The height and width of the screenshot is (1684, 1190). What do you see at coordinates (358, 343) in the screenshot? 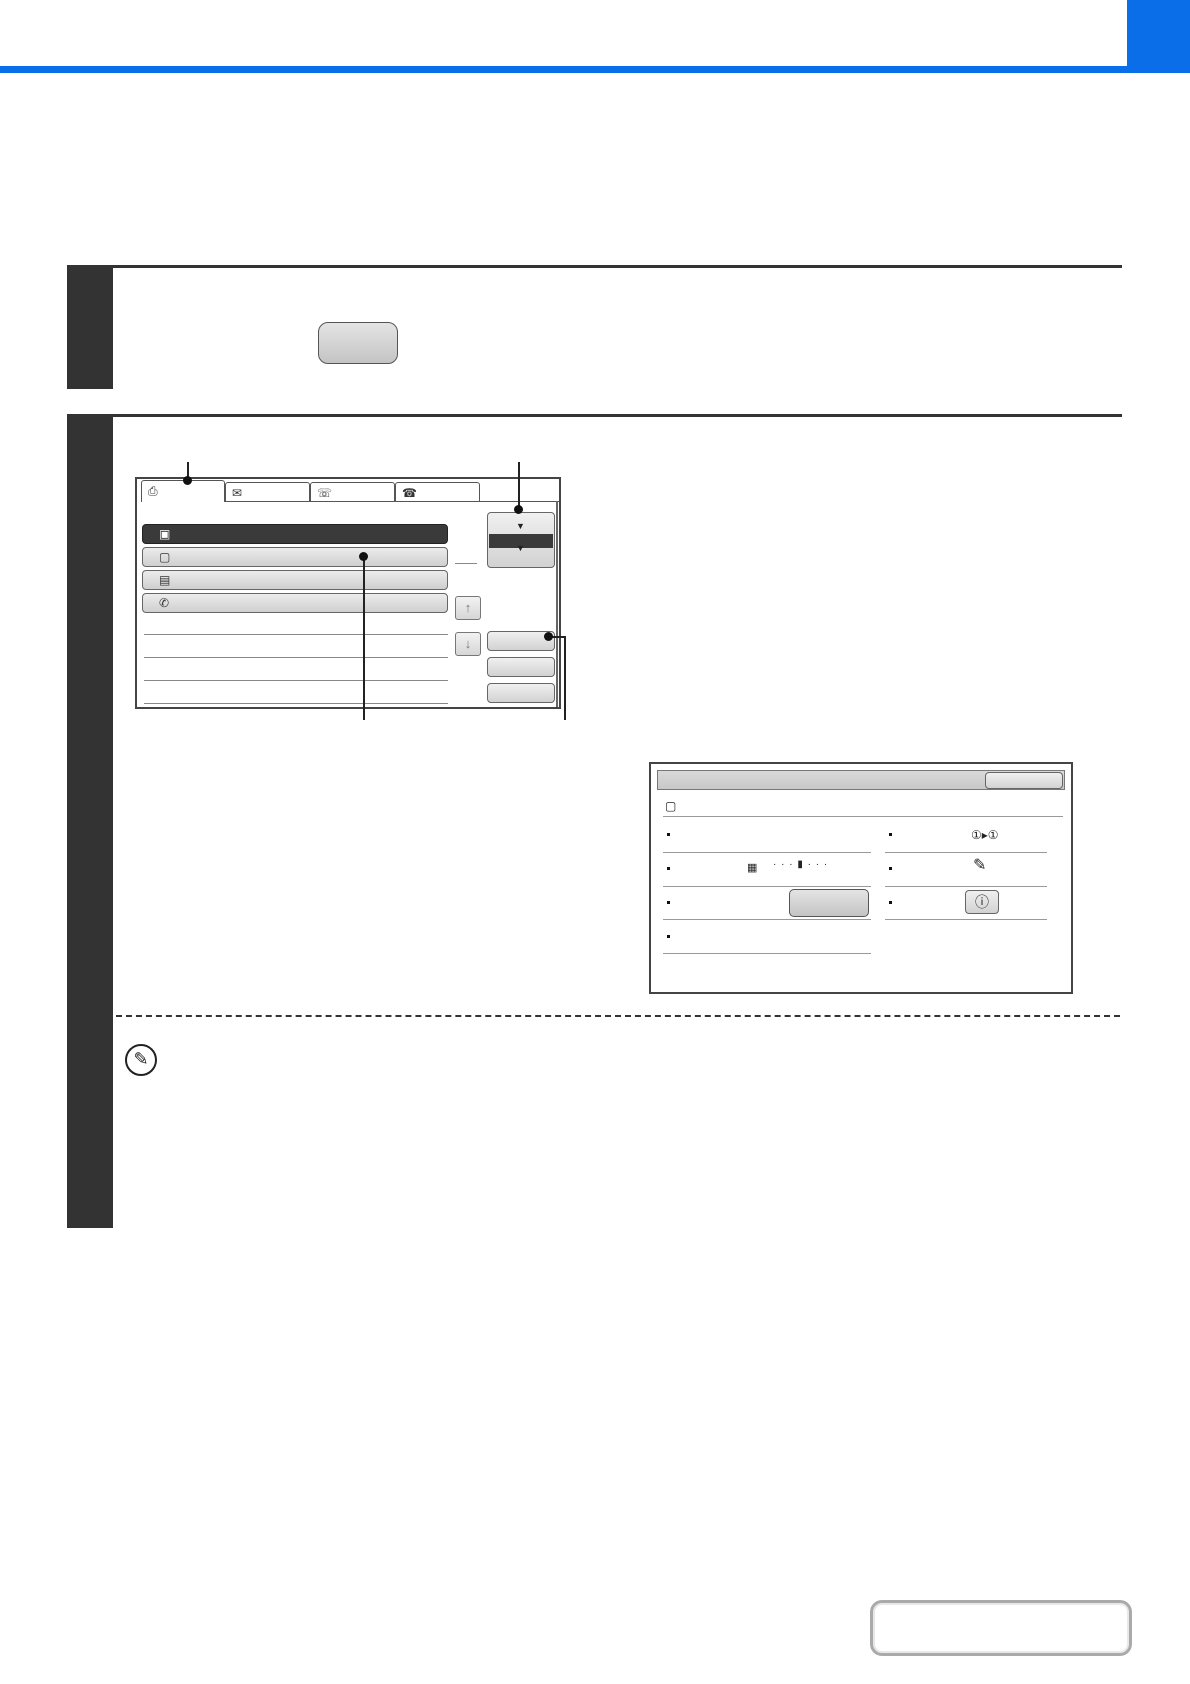
I see `job-status-key` at bounding box center [358, 343].